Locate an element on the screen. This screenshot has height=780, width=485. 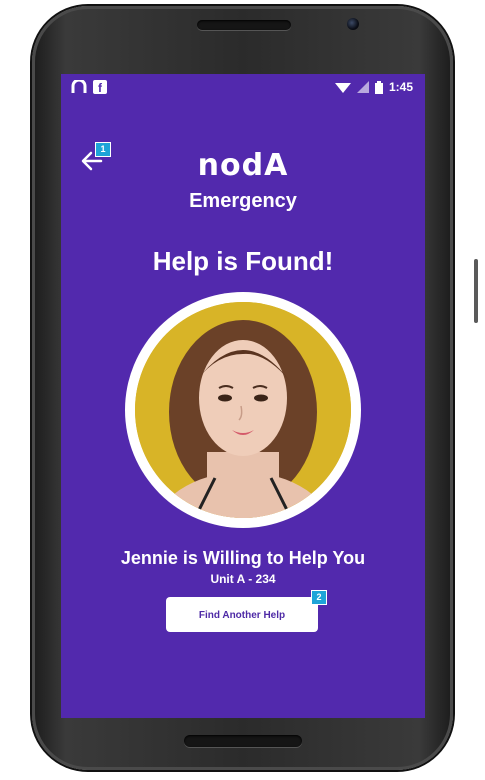
signal-icon is located at coordinates (362, 87).